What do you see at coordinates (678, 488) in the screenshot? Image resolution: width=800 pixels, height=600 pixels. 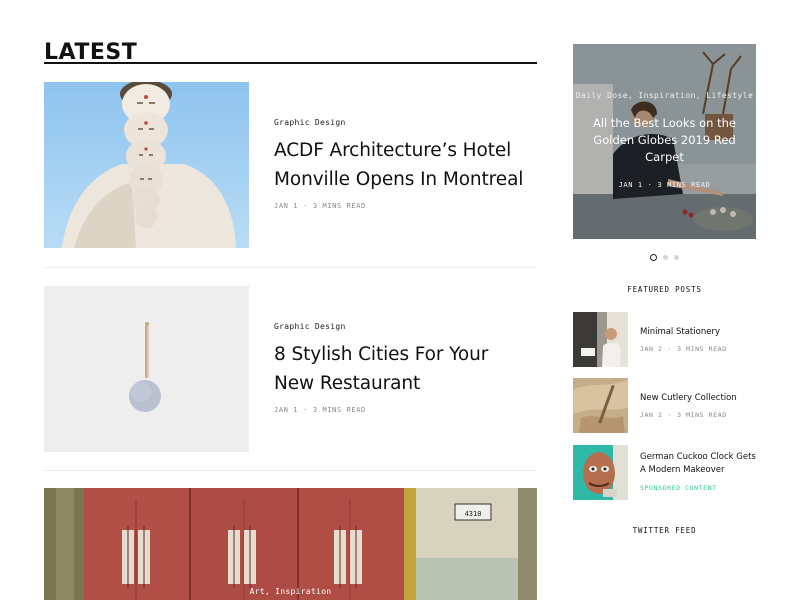 I see `sponsored-label: SPONSORED CONTENT` at bounding box center [678, 488].